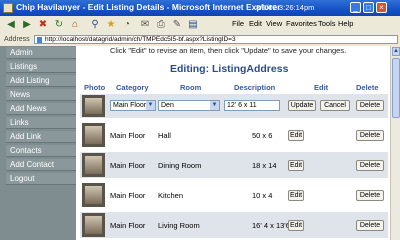  What do you see at coordinates (396, 88) in the screenshot?
I see `scrollbar-thumb` at bounding box center [396, 88].